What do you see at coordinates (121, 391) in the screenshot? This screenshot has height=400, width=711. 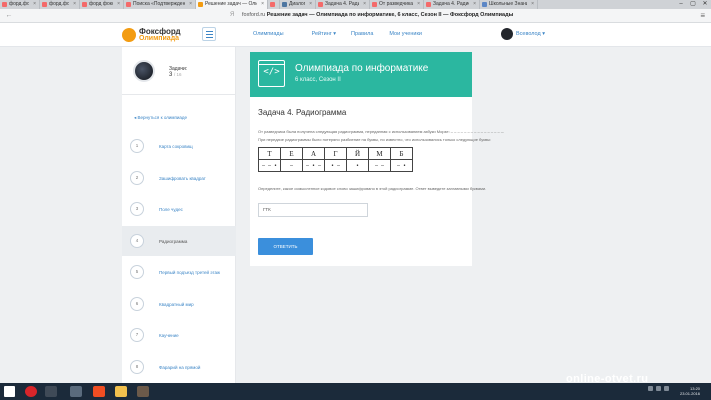 I see `file-explorer-icon` at bounding box center [121, 391].